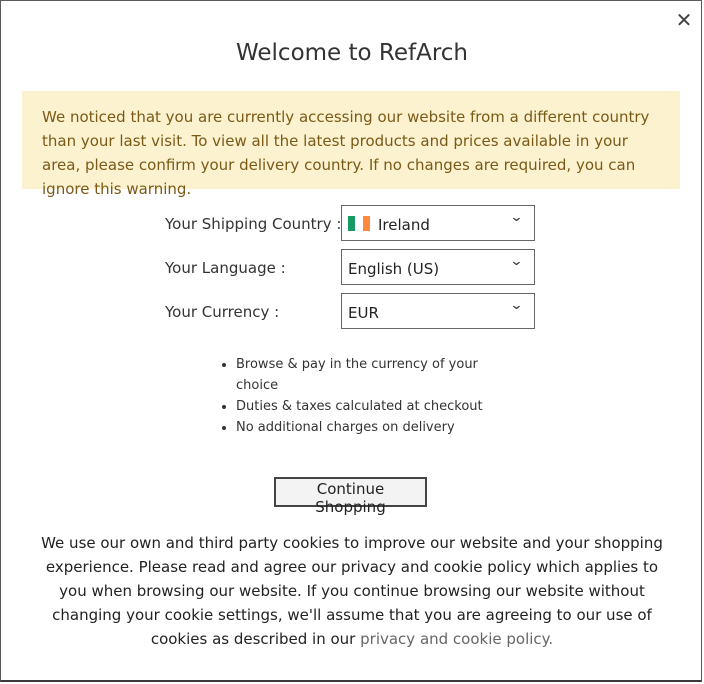 The height and width of the screenshot is (684, 704). I want to click on list-item: No additional charges on delivery, so click(371, 427).